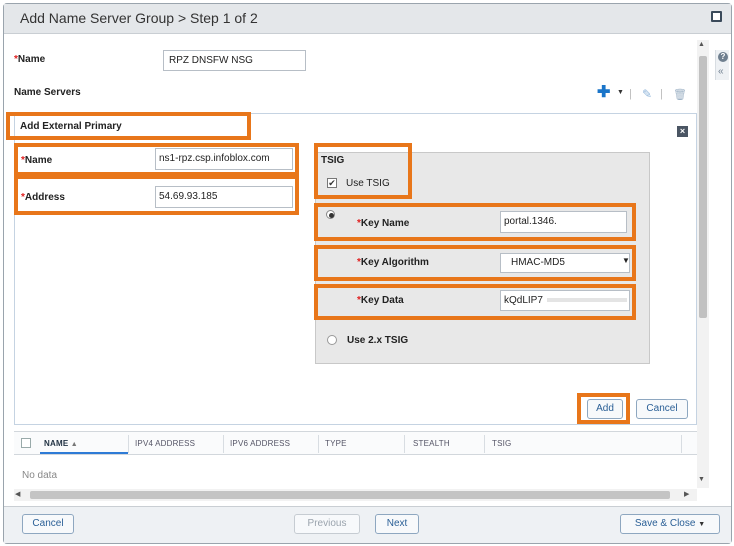  I want to click on key-data-input: kQdLIP7, so click(565, 300).